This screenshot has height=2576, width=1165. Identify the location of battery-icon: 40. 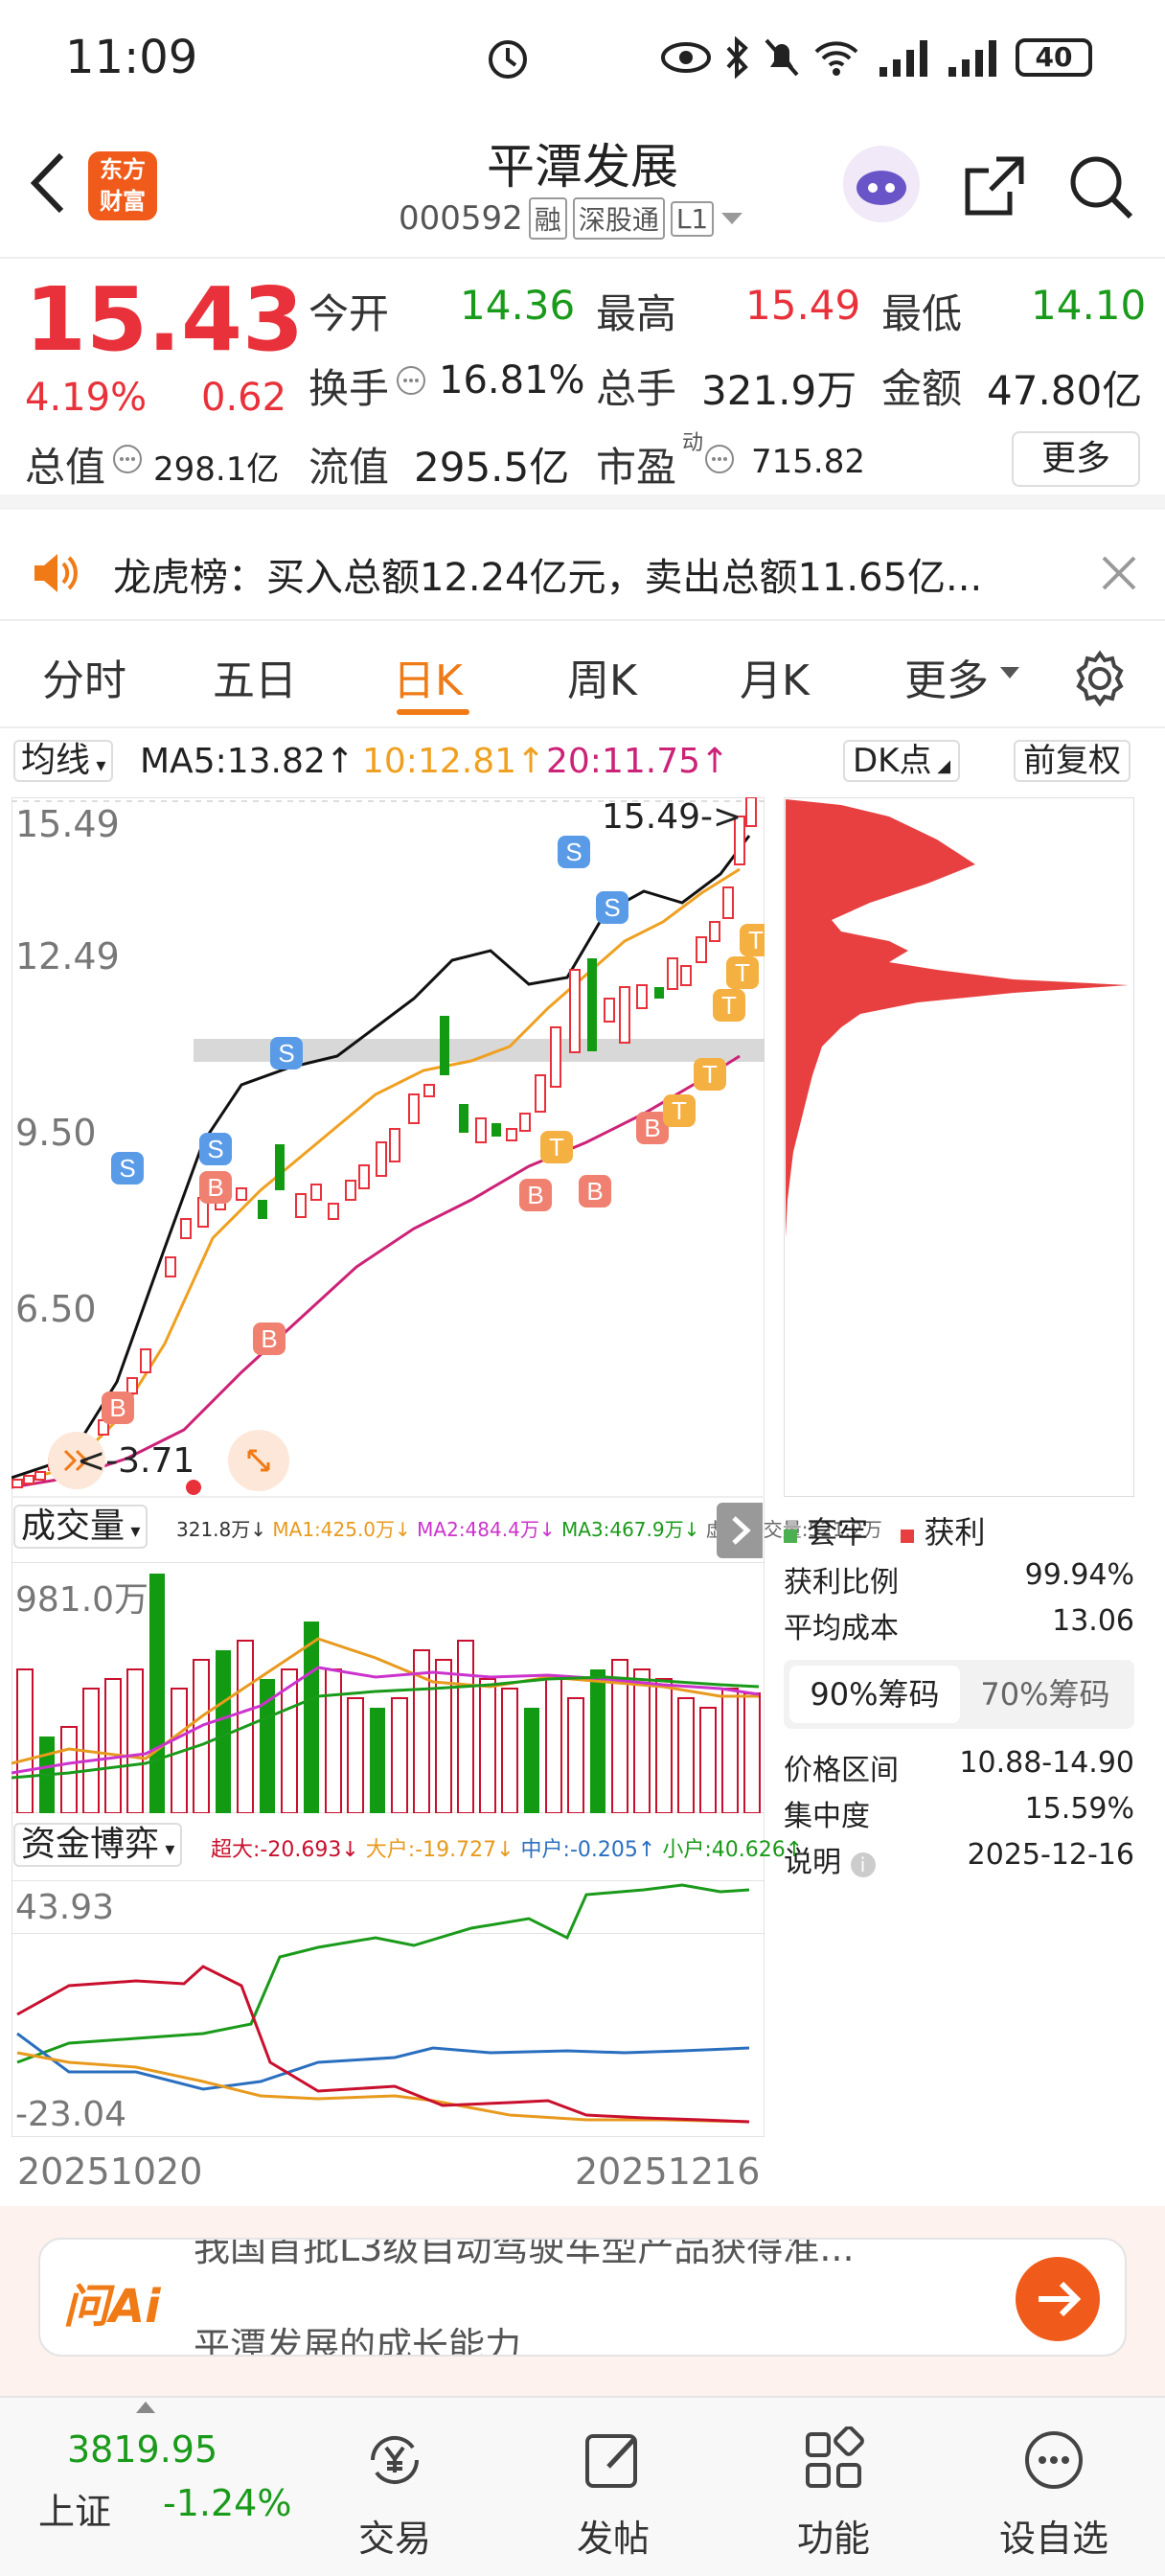
(1054, 57).